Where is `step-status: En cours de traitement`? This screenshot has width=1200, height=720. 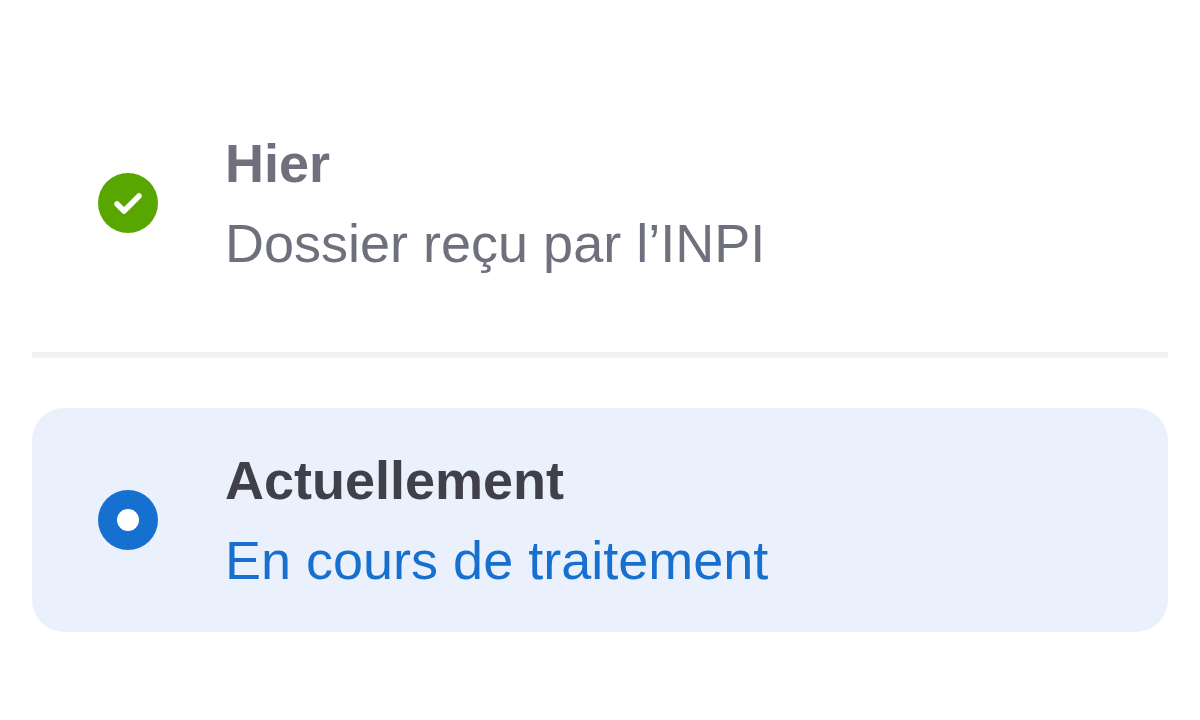
step-status: En cours de traitement is located at coordinates (497, 560).